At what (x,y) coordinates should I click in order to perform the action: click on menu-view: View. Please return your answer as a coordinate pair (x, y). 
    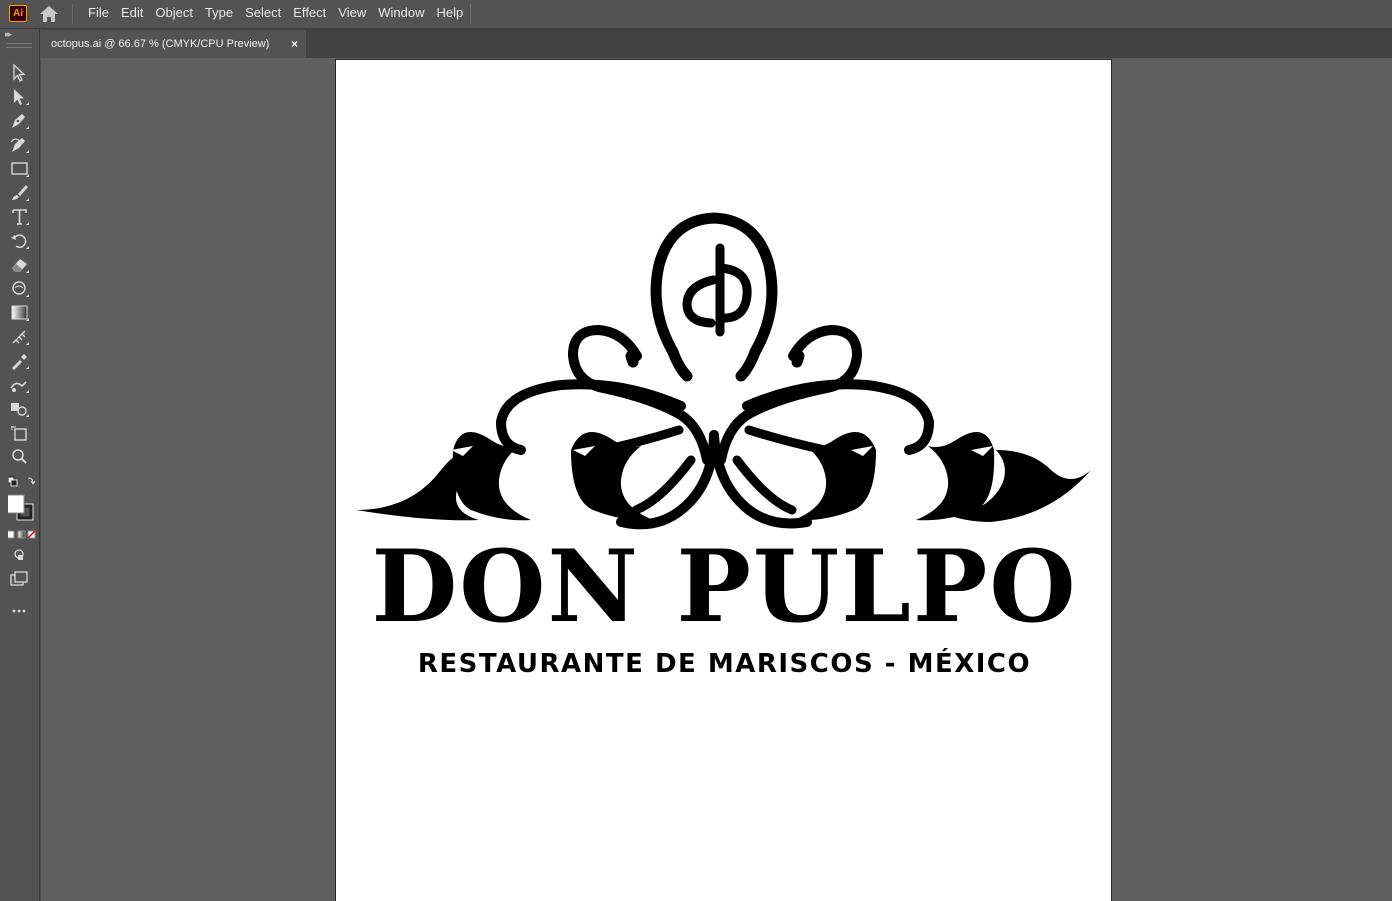
    Looking at the image, I should click on (352, 14).